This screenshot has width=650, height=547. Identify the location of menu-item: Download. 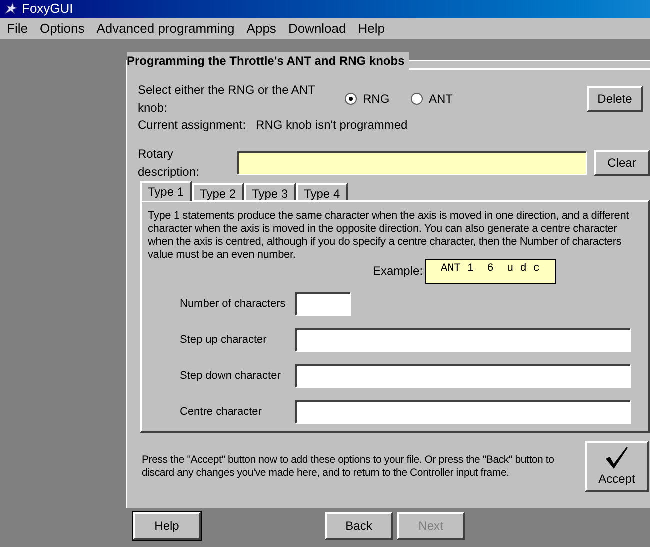
(317, 28).